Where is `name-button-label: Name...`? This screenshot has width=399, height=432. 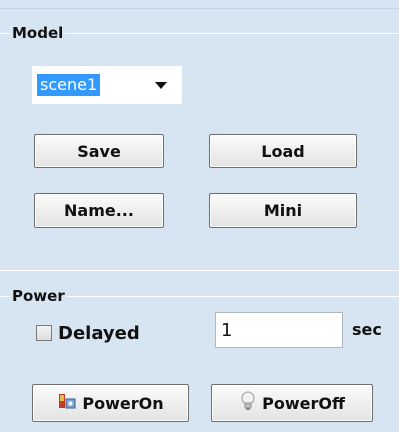 name-button-label: Name... is located at coordinates (99, 210).